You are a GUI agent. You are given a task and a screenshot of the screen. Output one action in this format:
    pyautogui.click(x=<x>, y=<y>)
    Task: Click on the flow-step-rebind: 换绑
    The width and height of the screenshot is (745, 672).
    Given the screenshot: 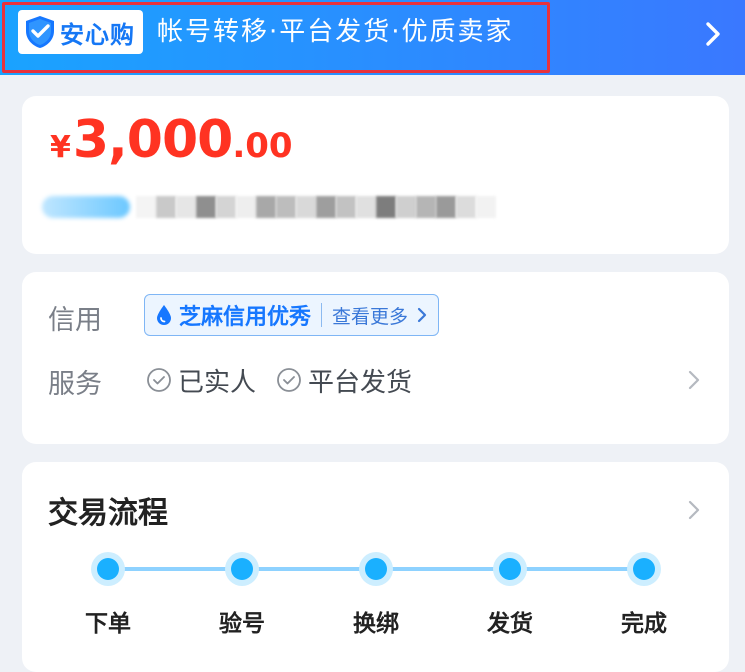 What is the action you would take?
    pyautogui.click(x=376, y=595)
    